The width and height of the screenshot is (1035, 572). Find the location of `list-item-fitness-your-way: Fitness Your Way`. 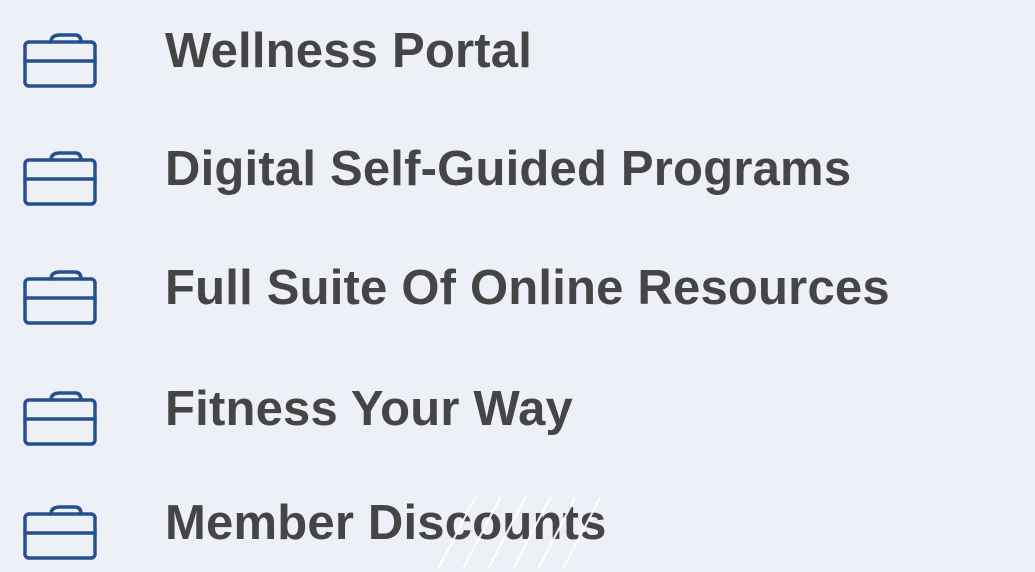

list-item-fitness-your-way: Fitness Your Way is located at coordinates (517, 418).